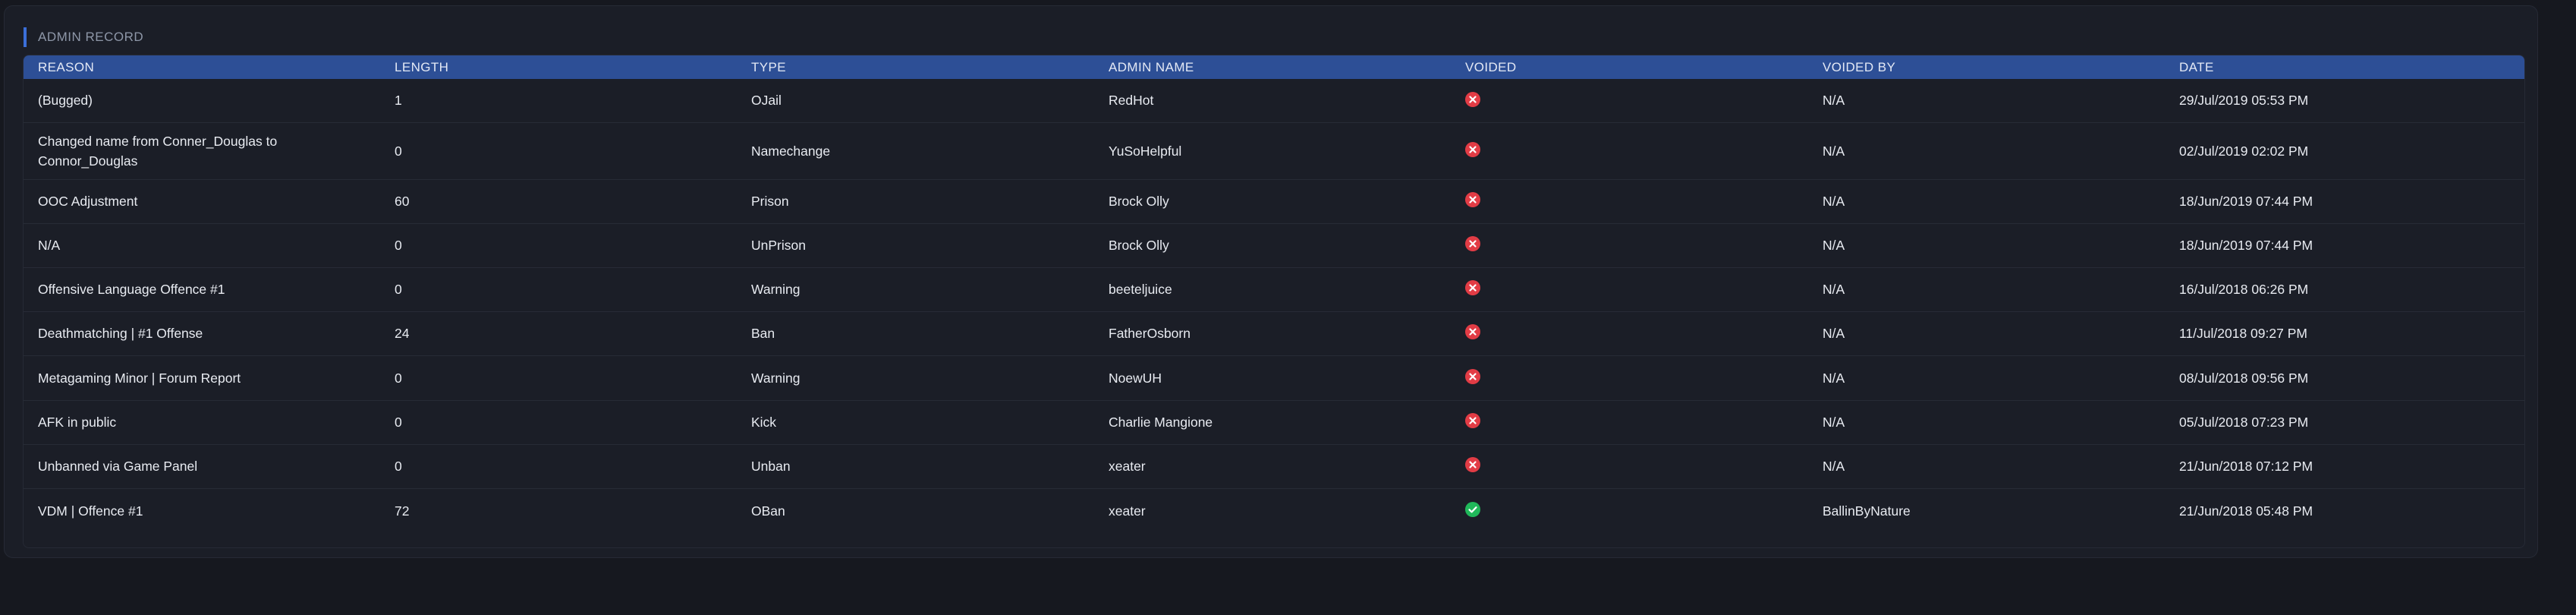 Image resolution: width=2576 pixels, height=615 pixels. What do you see at coordinates (768, 511) in the screenshot?
I see `type-cell: OBan` at bounding box center [768, 511].